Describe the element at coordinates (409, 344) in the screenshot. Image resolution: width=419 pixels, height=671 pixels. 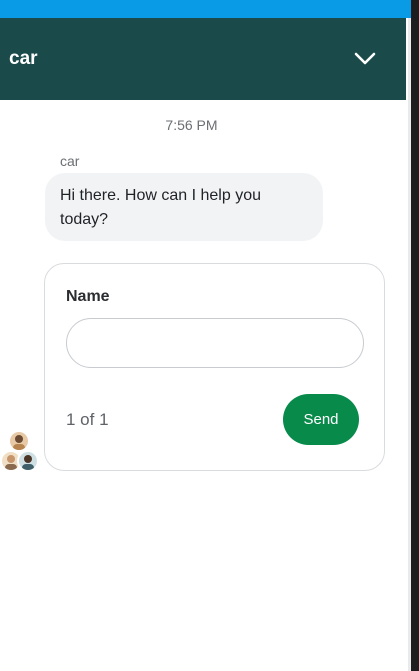
I see `scrollbar-track` at that location.